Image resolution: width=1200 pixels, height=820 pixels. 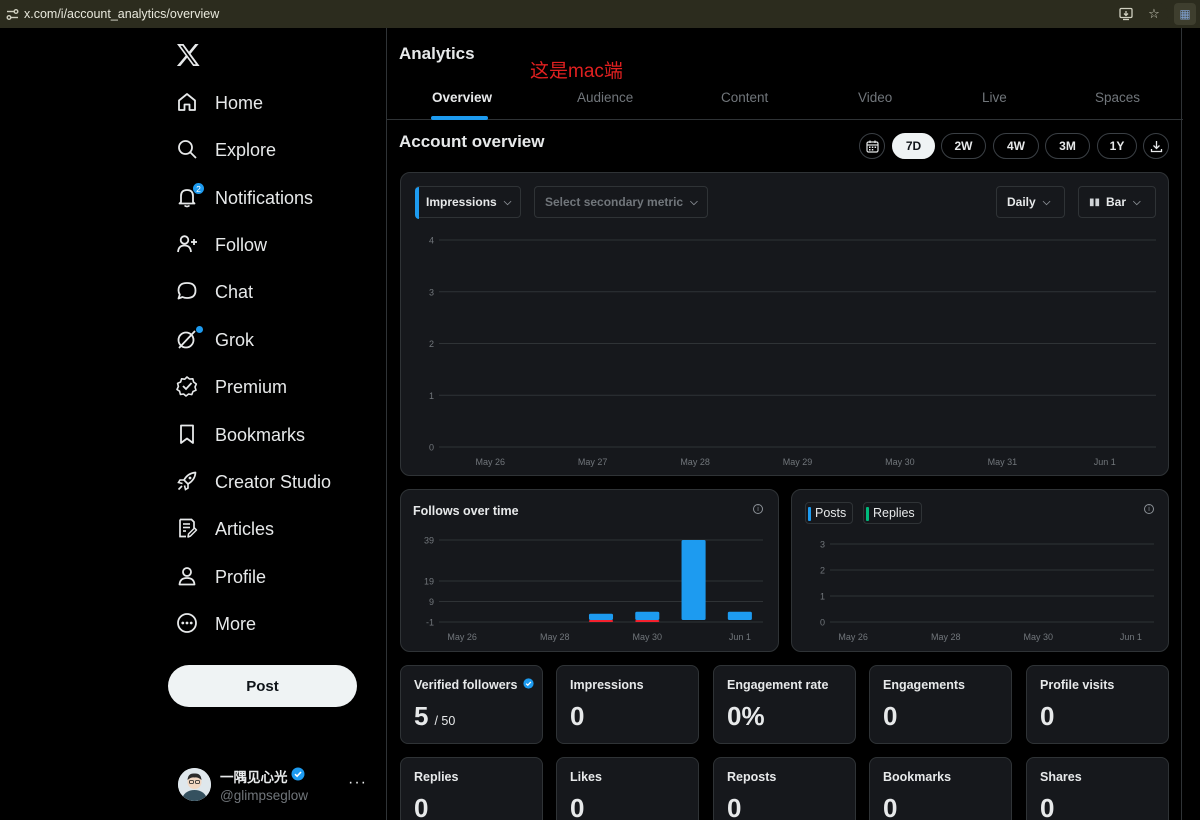 I want to click on y-tick-label: 19, so click(x=429, y=582).